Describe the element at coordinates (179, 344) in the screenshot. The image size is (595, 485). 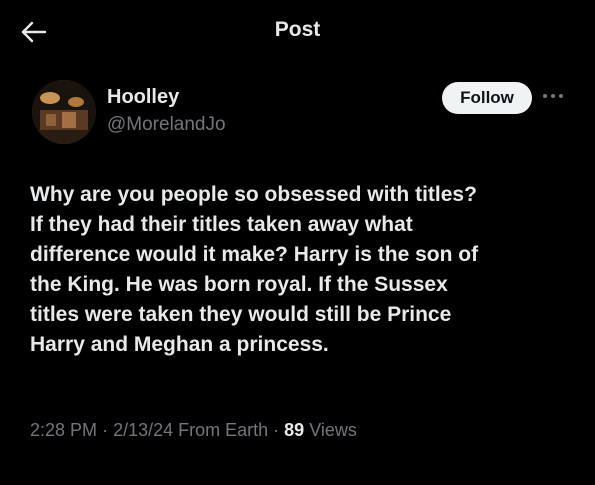
I see `post-line: Harry and Meghan a princess.` at that location.